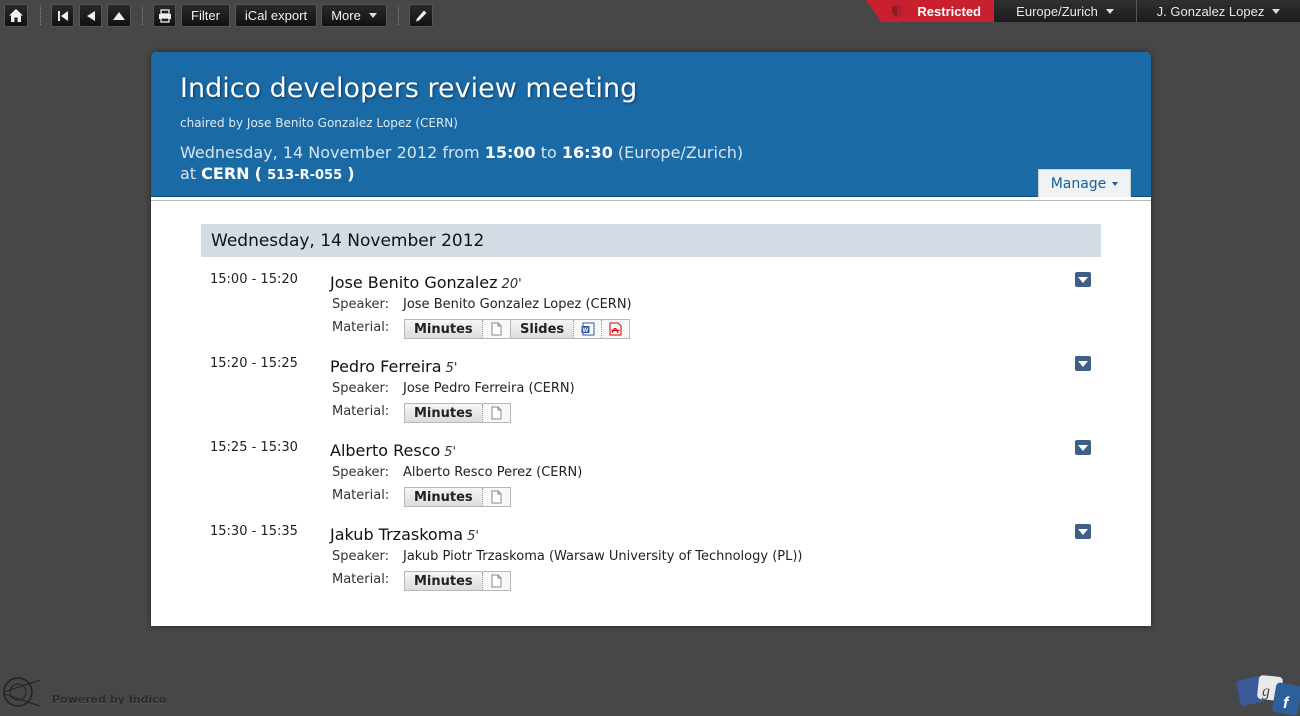  Describe the element at coordinates (254, 531) in the screenshot. I see `contribution-time: 15:30 - 15:35` at that location.